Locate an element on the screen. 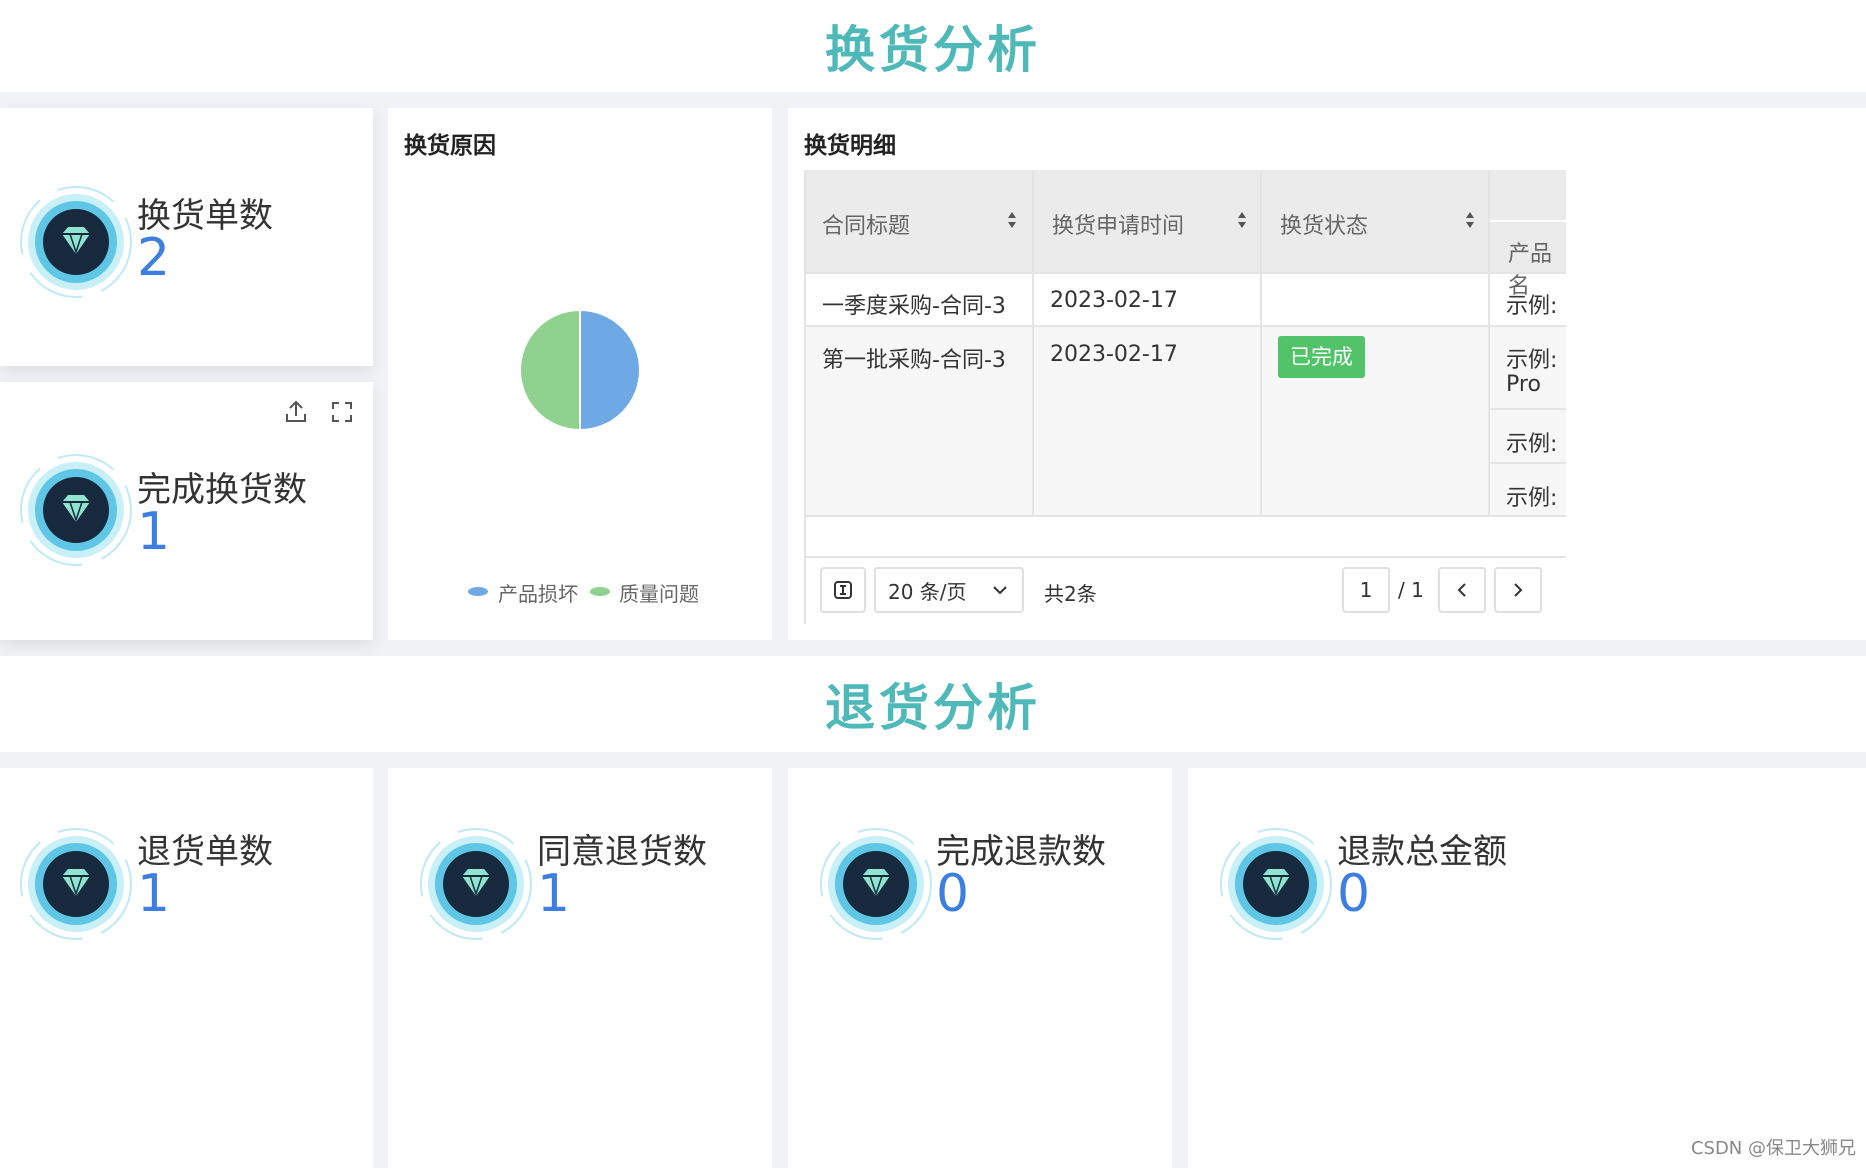  exchange-done-card: 完成换货数 1 is located at coordinates (186, 511).